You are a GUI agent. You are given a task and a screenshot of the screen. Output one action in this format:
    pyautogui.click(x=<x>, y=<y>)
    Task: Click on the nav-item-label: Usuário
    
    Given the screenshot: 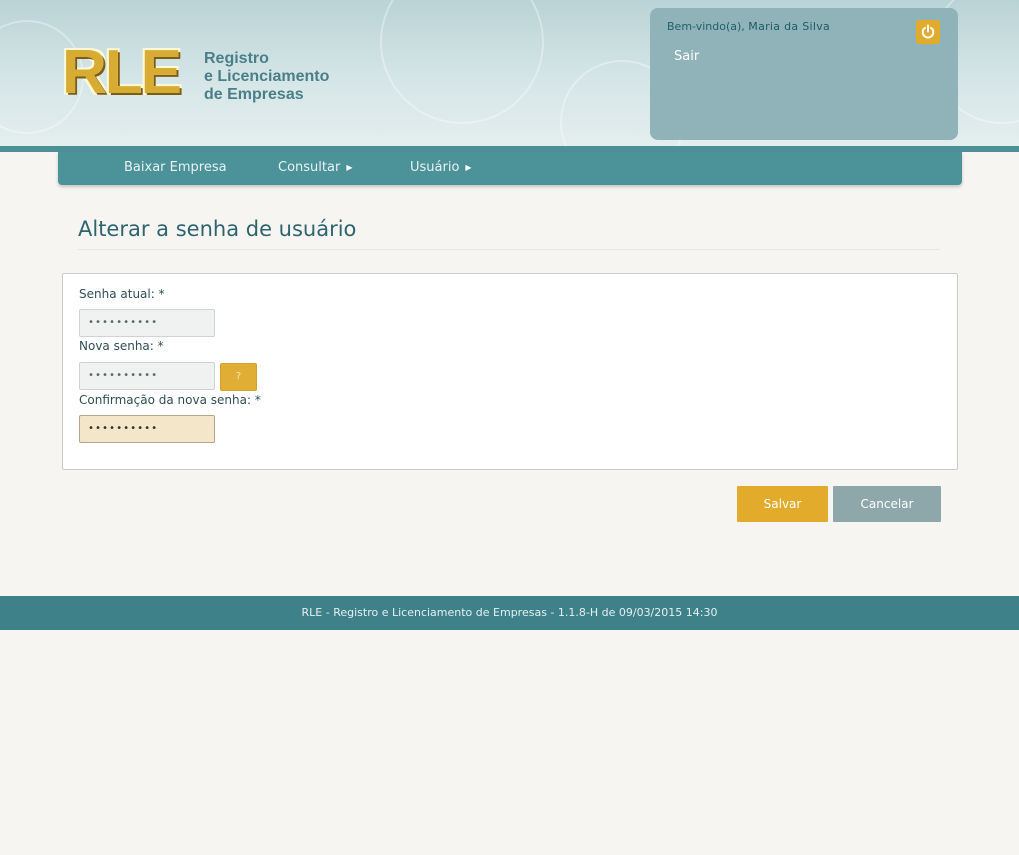 What is the action you would take?
    pyautogui.click(x=435, y=167)
    